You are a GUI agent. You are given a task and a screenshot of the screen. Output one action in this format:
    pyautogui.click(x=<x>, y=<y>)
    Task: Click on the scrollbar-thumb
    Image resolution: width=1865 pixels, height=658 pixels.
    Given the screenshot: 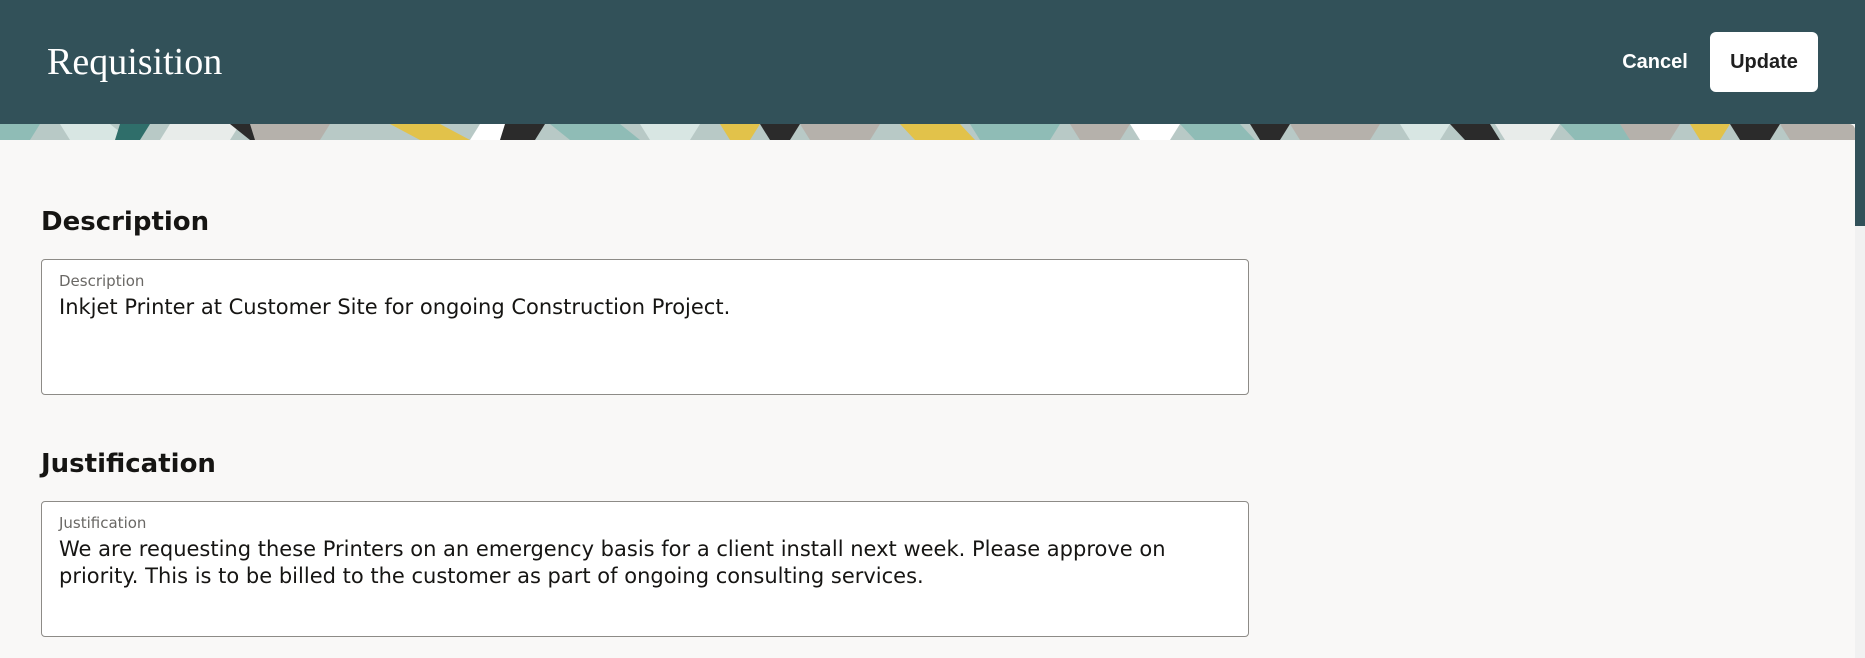 What is the action you would take?
    pyautogui.click(x=1860, y=175)
    